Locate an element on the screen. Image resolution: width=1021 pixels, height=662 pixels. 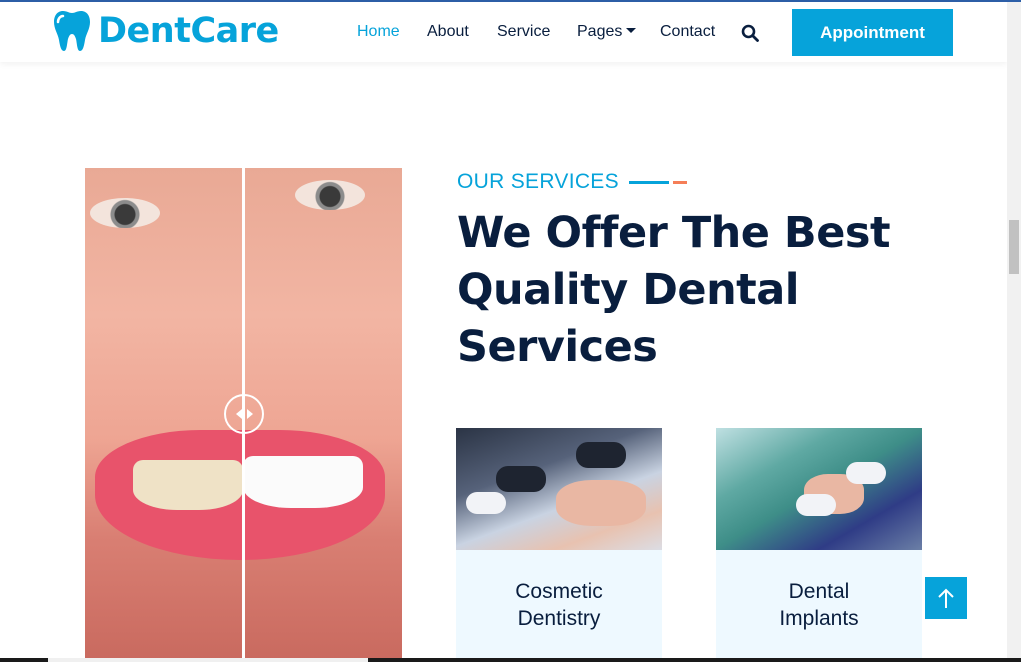
arrow-up-icon is located at coordinates (946, 598).